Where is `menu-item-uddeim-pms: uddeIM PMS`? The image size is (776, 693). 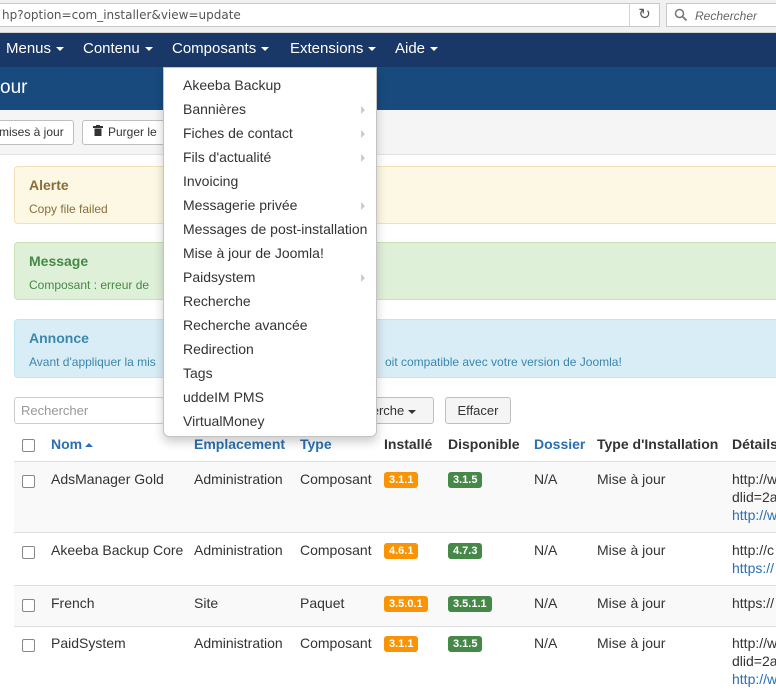
menu-item-uddeim-pms: uddeIM PMS is located at coordinates (270, 397).